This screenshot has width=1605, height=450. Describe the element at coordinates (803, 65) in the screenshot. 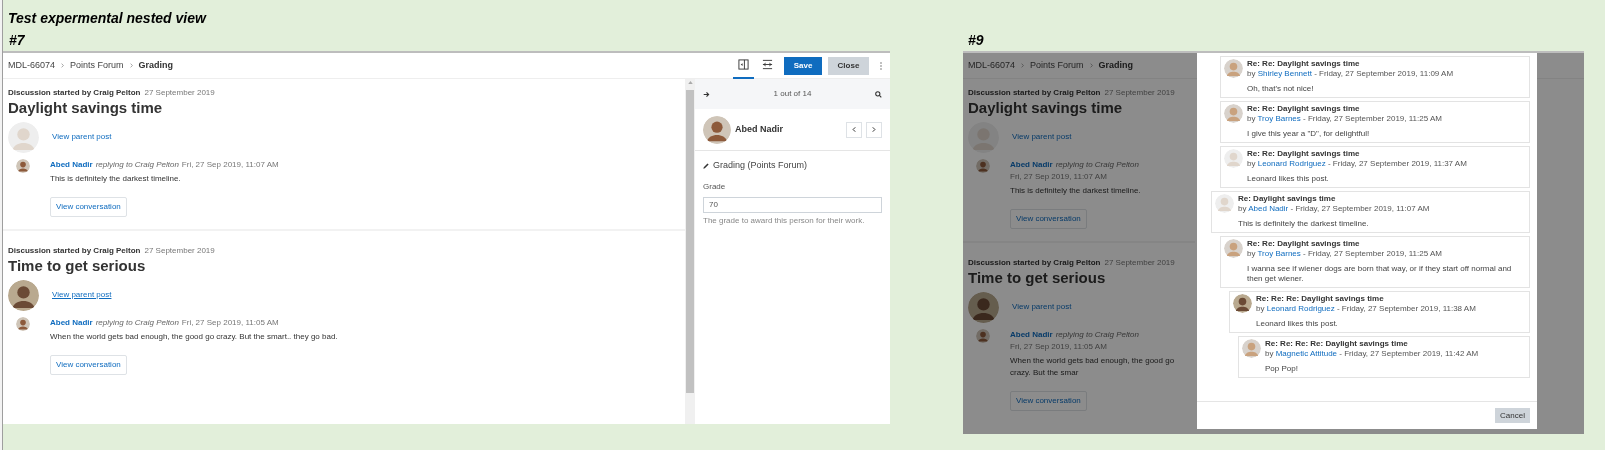

I see `save-button: Save` at that location.